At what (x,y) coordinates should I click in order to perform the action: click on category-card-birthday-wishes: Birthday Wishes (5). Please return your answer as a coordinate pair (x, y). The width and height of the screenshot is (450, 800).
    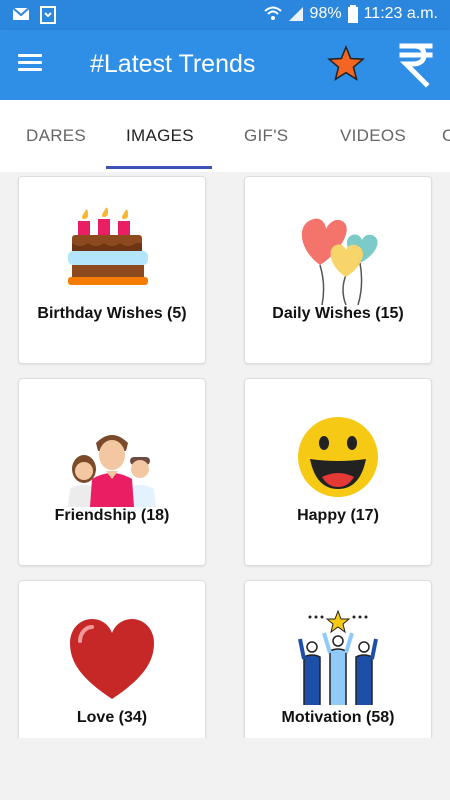
    Looking at the image, I should click on (112, 270).